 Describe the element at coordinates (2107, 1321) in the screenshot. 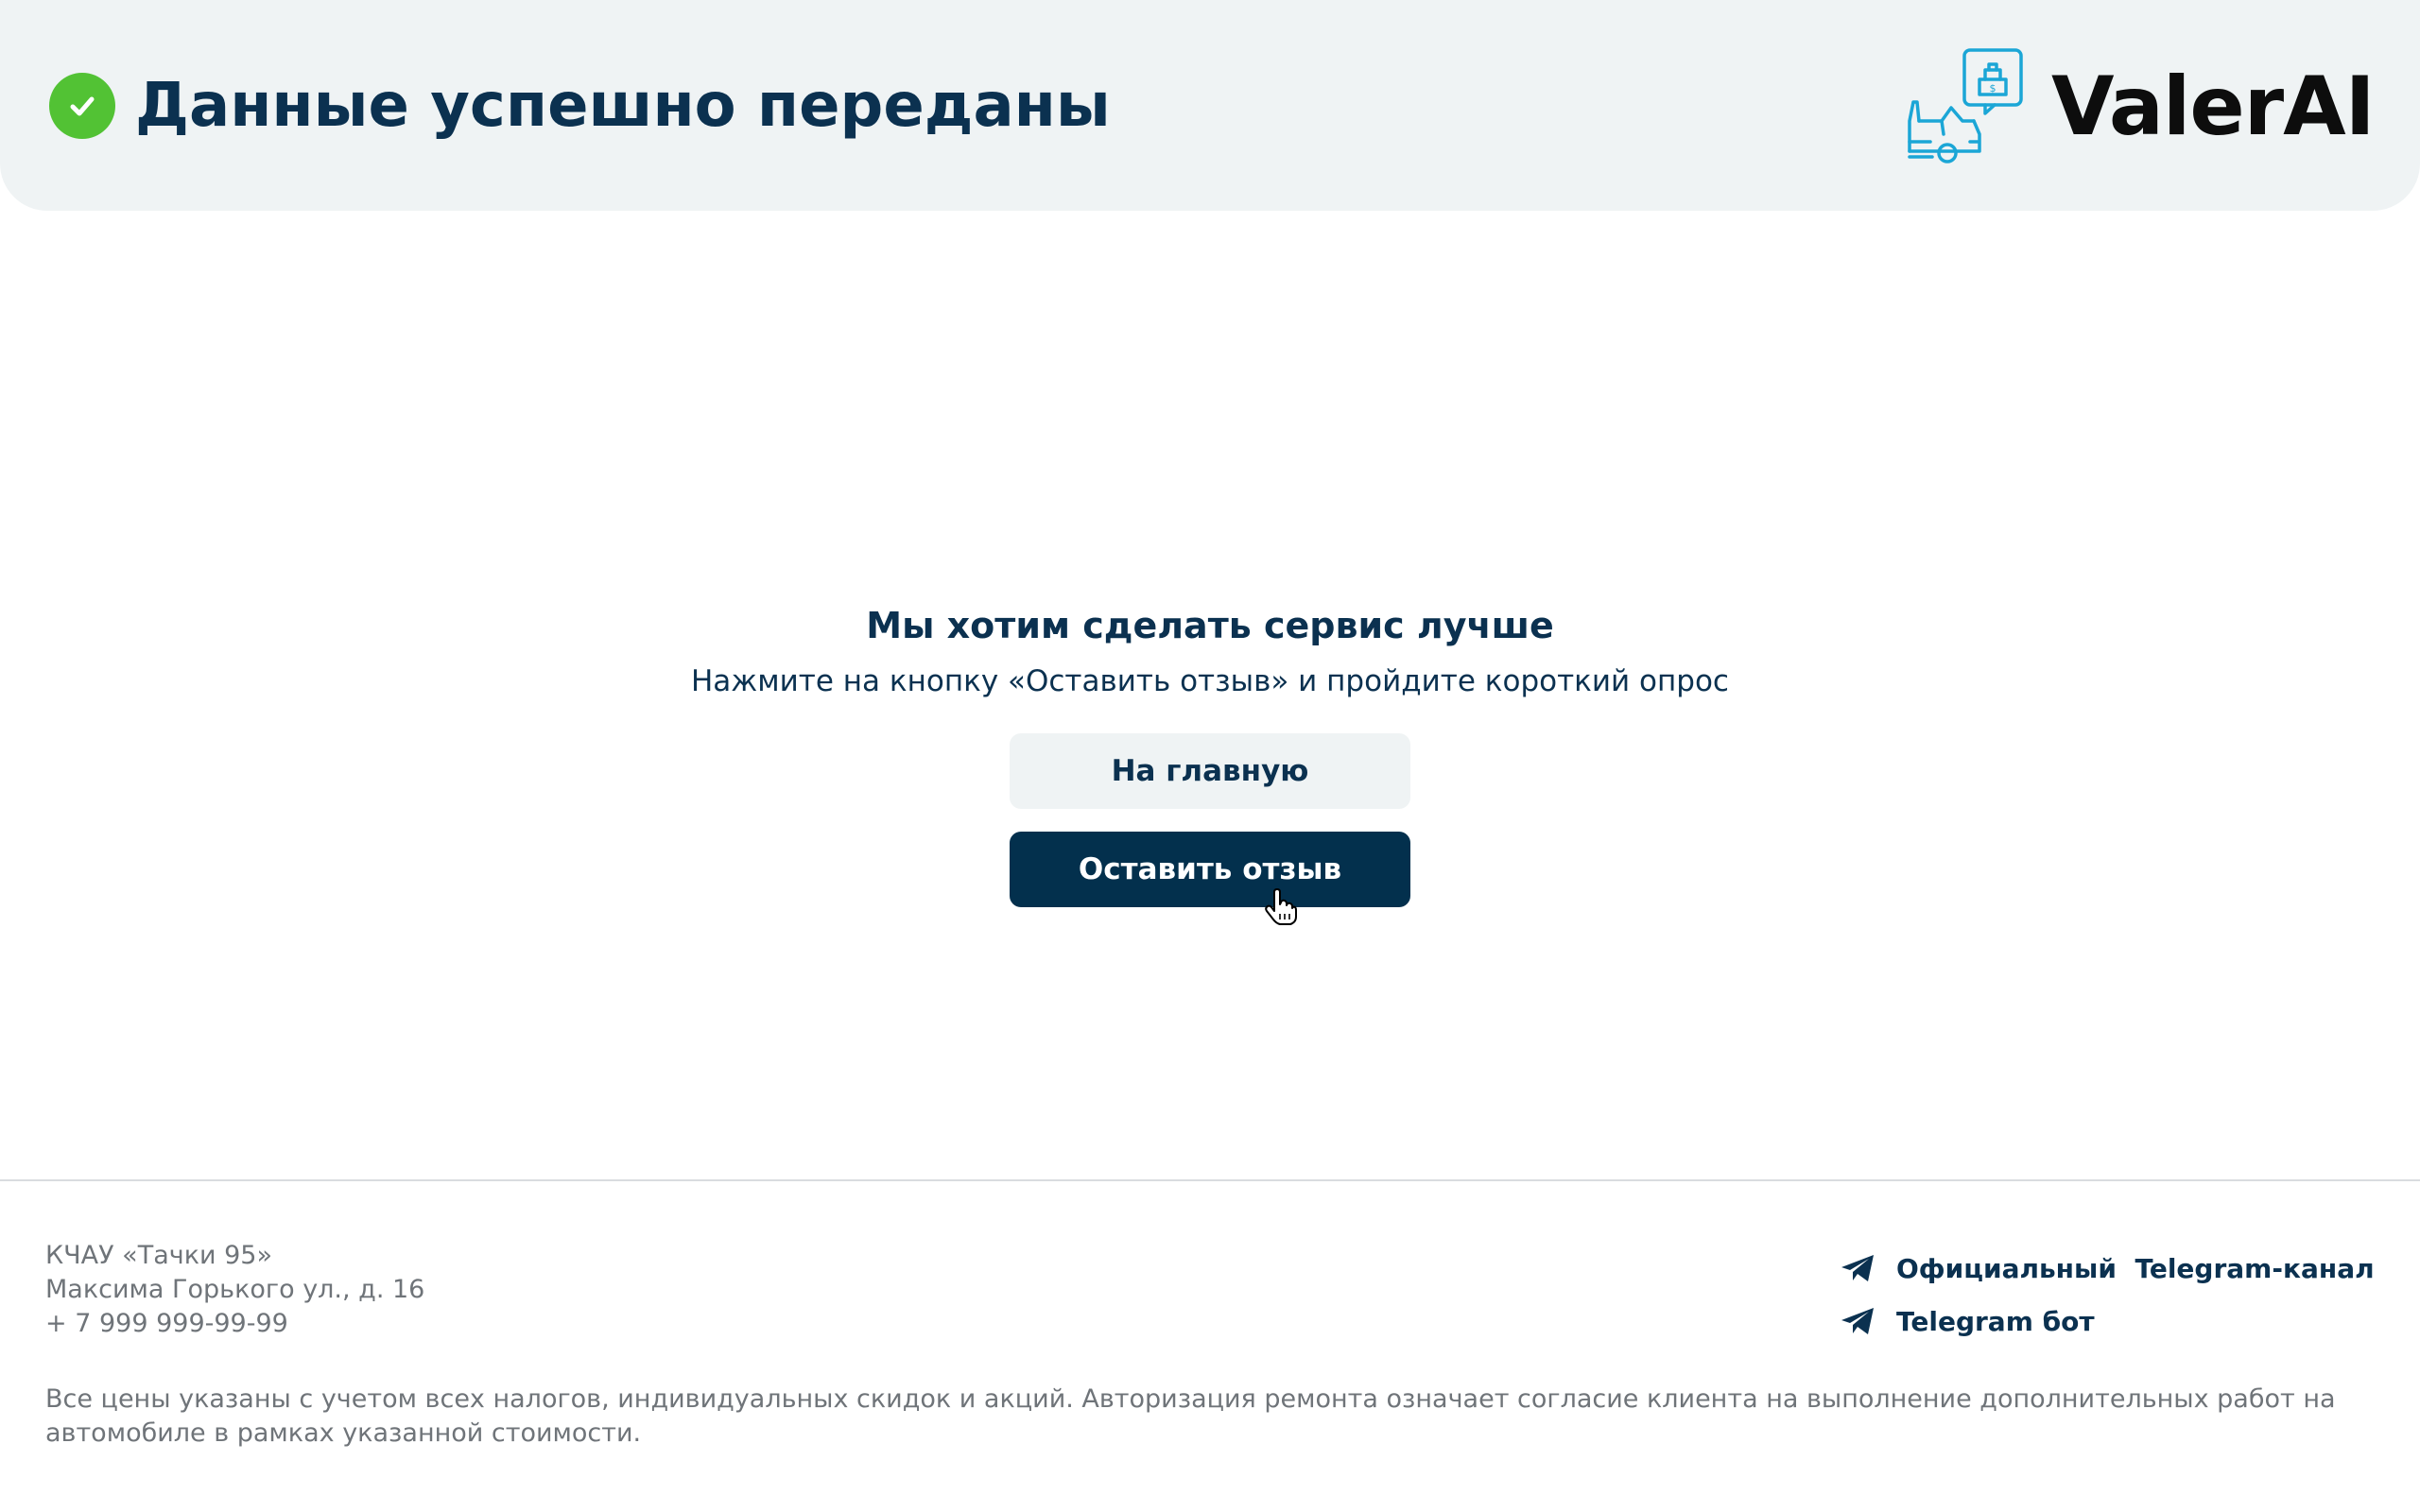

I see `telegram-bot-link: Telegram бот` at that location.